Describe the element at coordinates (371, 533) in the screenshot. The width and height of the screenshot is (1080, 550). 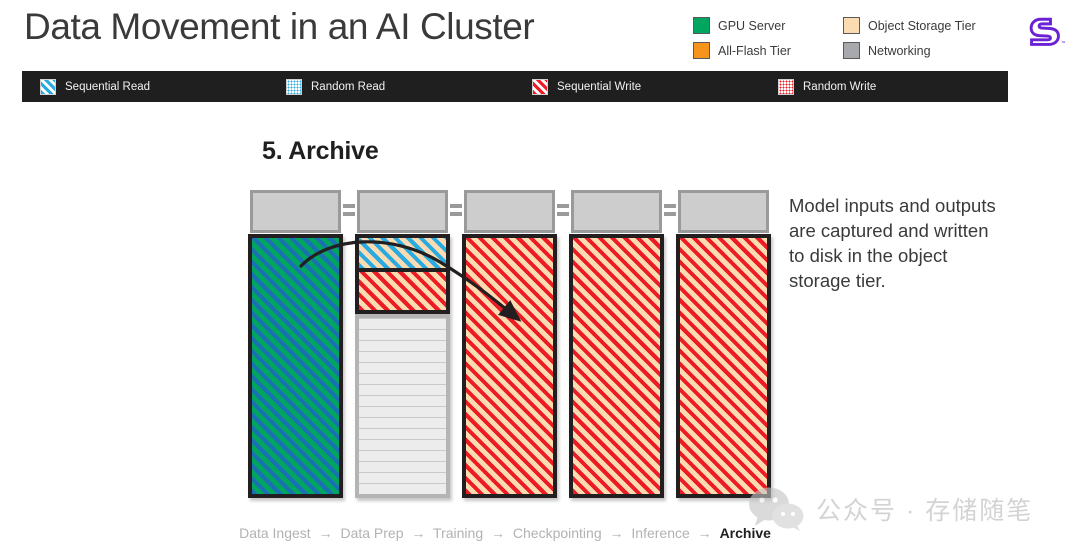
I see `breadcrumb-item-data-prep: Data Prep` at that location.